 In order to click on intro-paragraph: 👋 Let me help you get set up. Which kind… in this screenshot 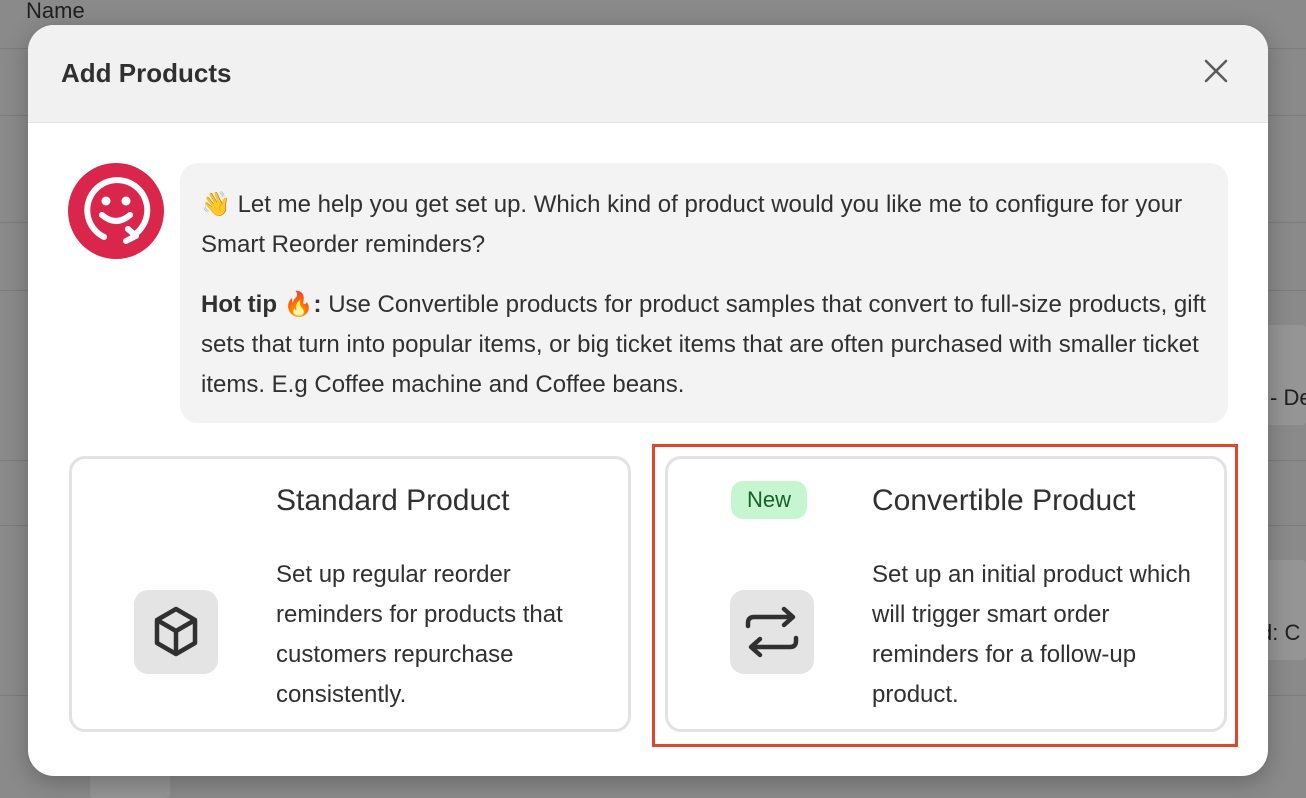, I will do `click(704, 225)`.